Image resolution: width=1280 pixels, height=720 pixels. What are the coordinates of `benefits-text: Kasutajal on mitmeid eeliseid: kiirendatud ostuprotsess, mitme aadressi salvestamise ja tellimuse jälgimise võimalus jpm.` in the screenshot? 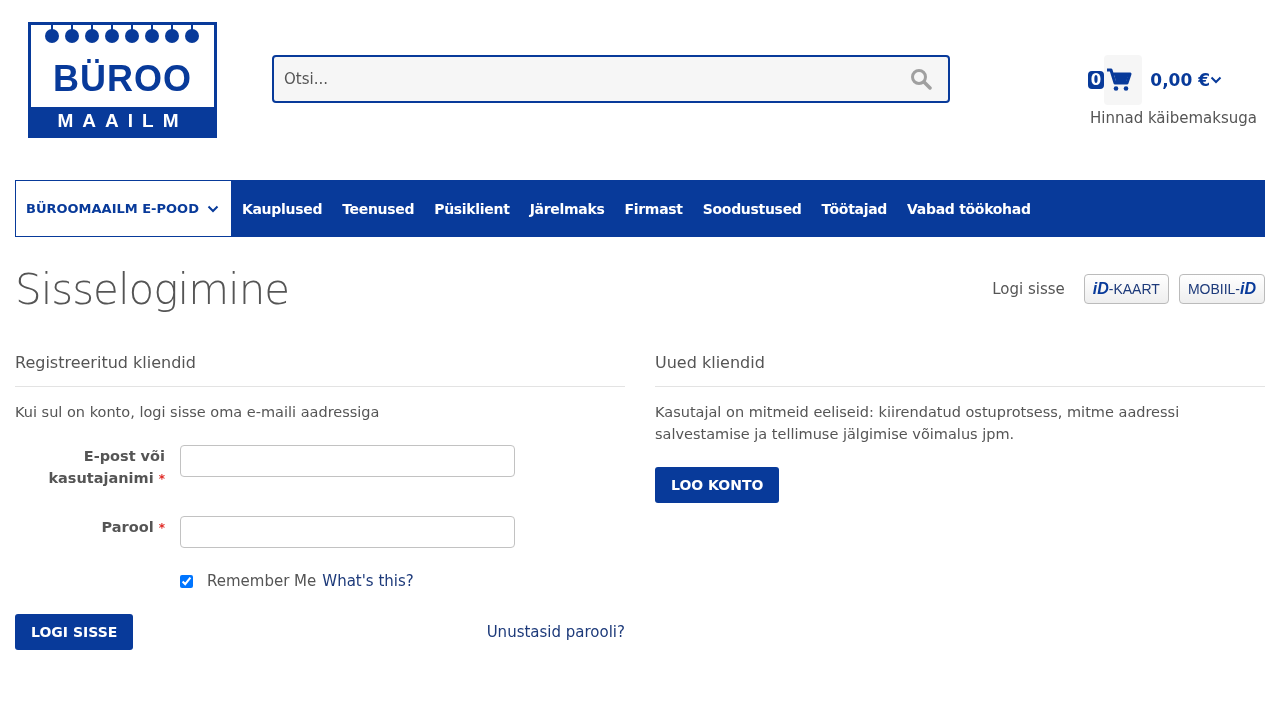 It's located at (918, 423).